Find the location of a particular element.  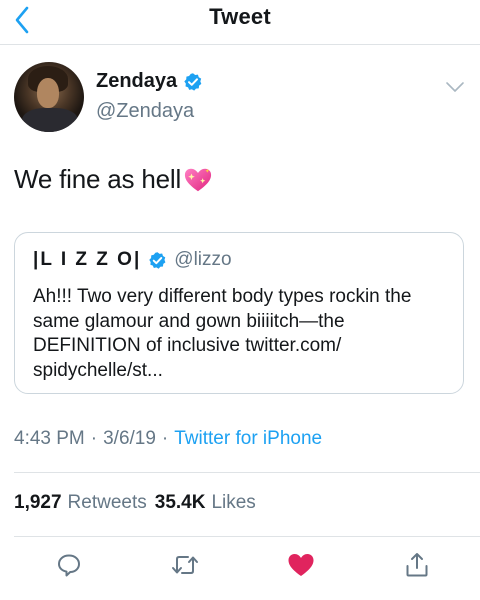

author-display-name: Zendaya is located at coordinates (137, 81).